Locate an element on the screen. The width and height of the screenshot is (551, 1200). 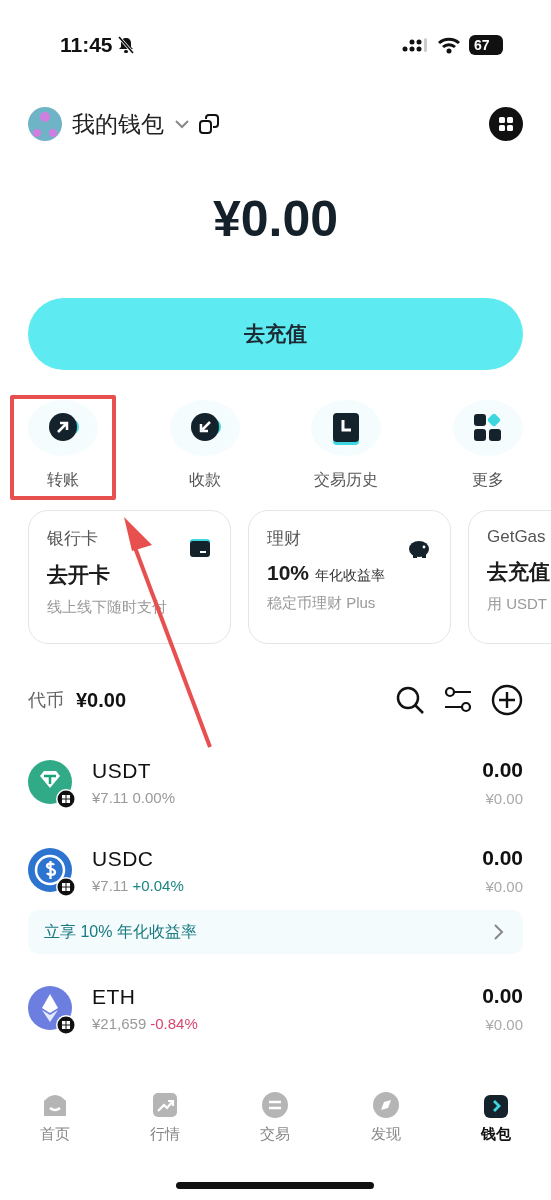
compass-icon is located at coordinates (385, 1105).